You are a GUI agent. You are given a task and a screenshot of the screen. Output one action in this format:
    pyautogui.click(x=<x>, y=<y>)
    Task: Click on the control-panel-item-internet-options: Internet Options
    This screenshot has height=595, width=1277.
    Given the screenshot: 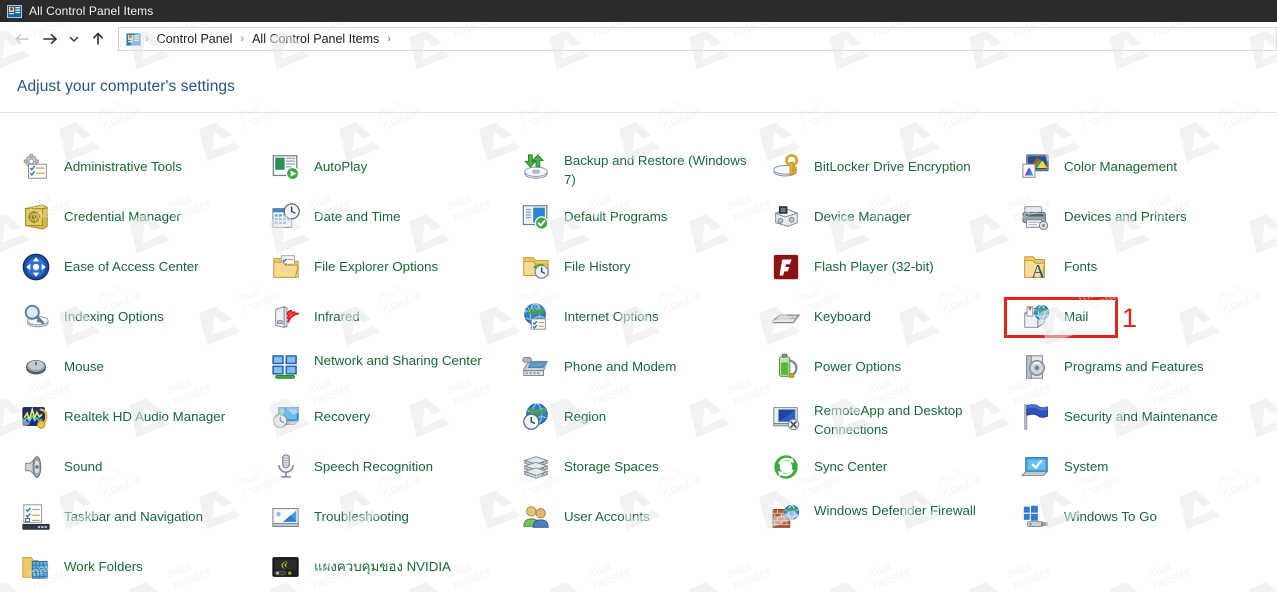 What is the action you would take?
    pyautogui.click(x=642, y=323)
    